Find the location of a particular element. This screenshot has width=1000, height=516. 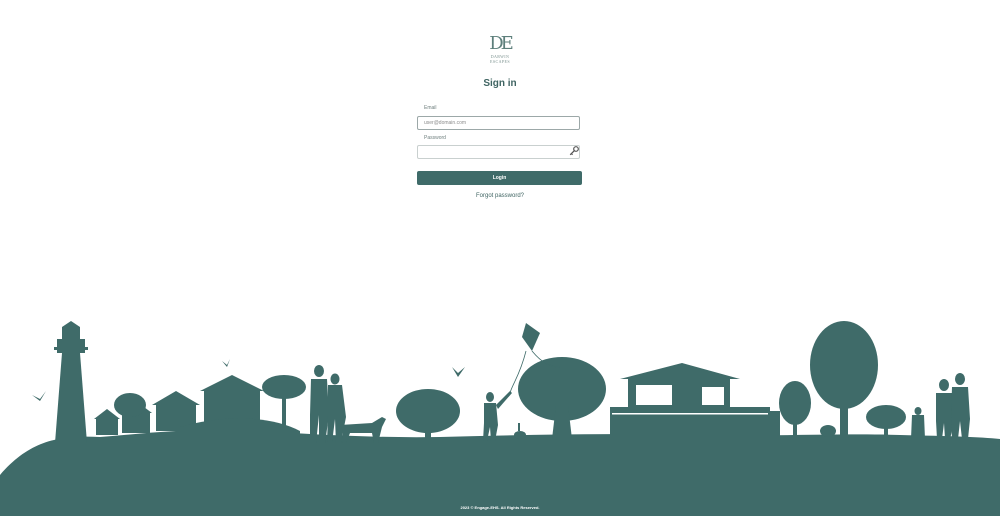

logo-mark: DE is located at coordinates (501, 43).